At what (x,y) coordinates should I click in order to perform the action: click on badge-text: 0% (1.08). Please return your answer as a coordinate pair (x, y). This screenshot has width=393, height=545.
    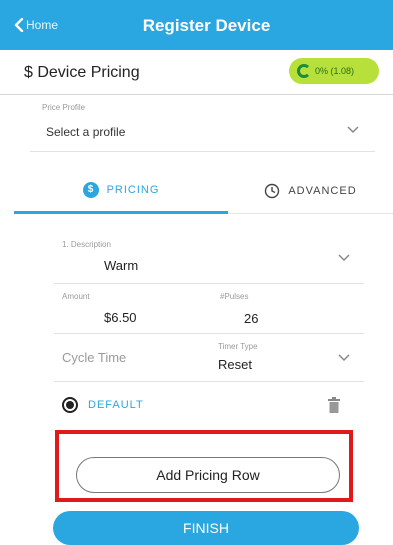
    Looking at the image, I should click on (335, 71).